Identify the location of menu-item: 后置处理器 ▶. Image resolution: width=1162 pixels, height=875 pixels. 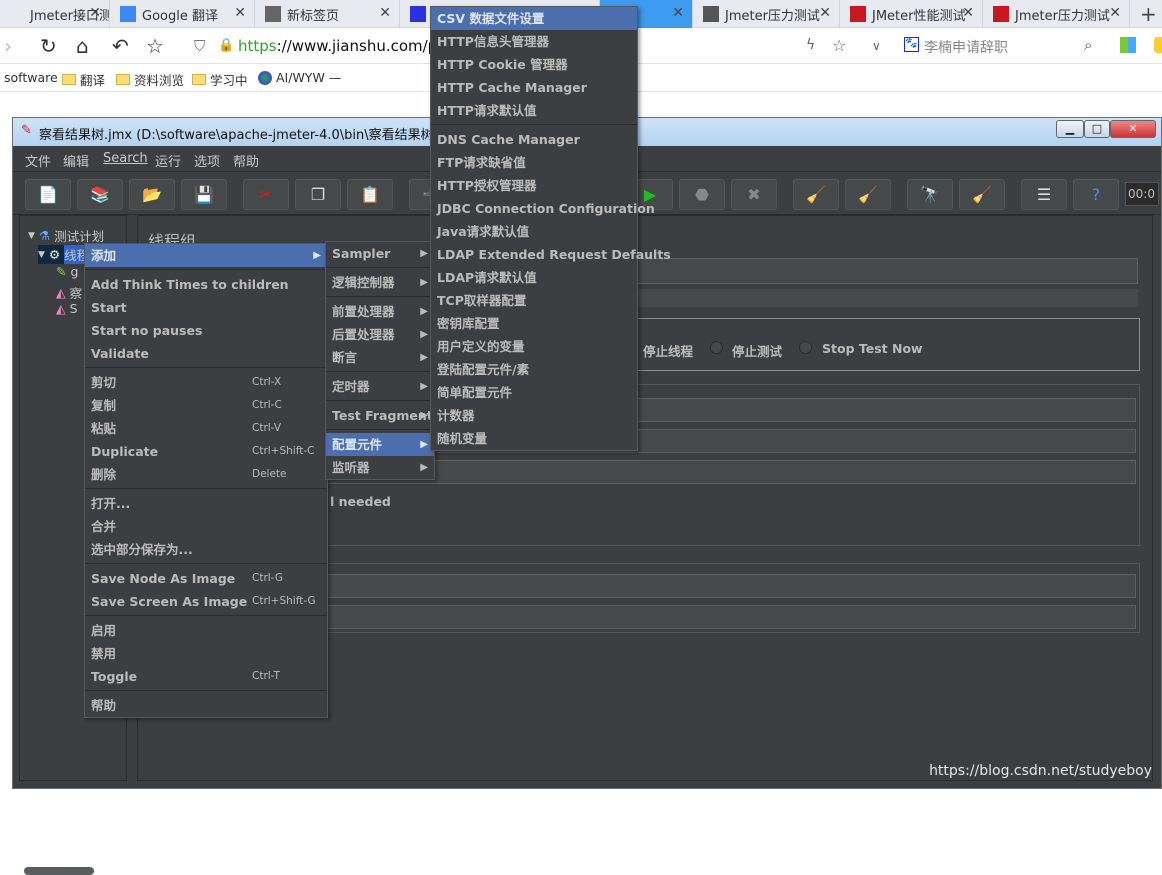
(380, 334).